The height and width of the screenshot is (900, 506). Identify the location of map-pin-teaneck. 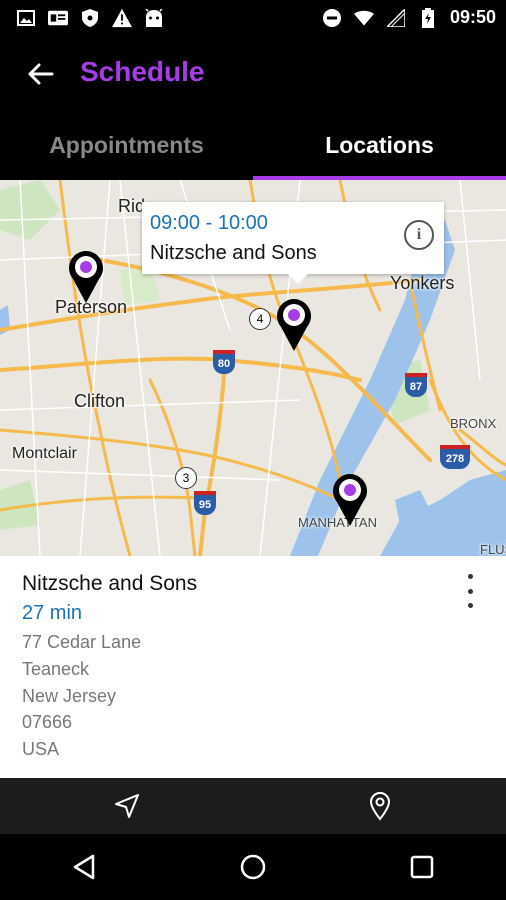
(294, 324).